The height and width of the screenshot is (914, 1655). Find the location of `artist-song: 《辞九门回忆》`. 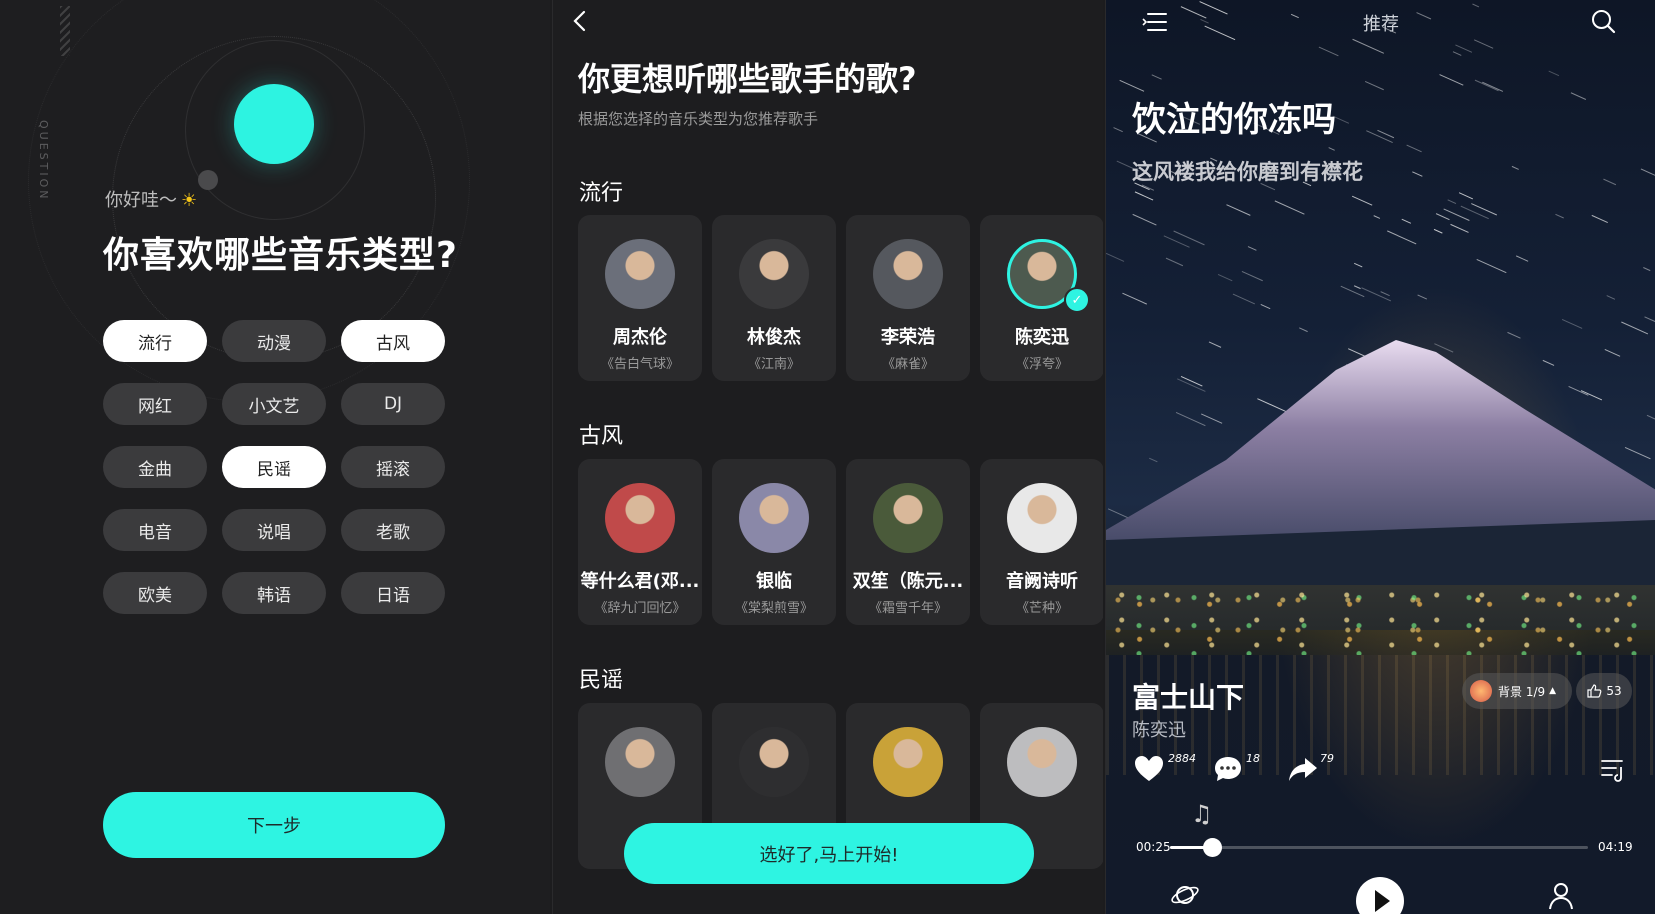

artist-song: 《辞九门回忆》 is located at coordinates (640, 608).